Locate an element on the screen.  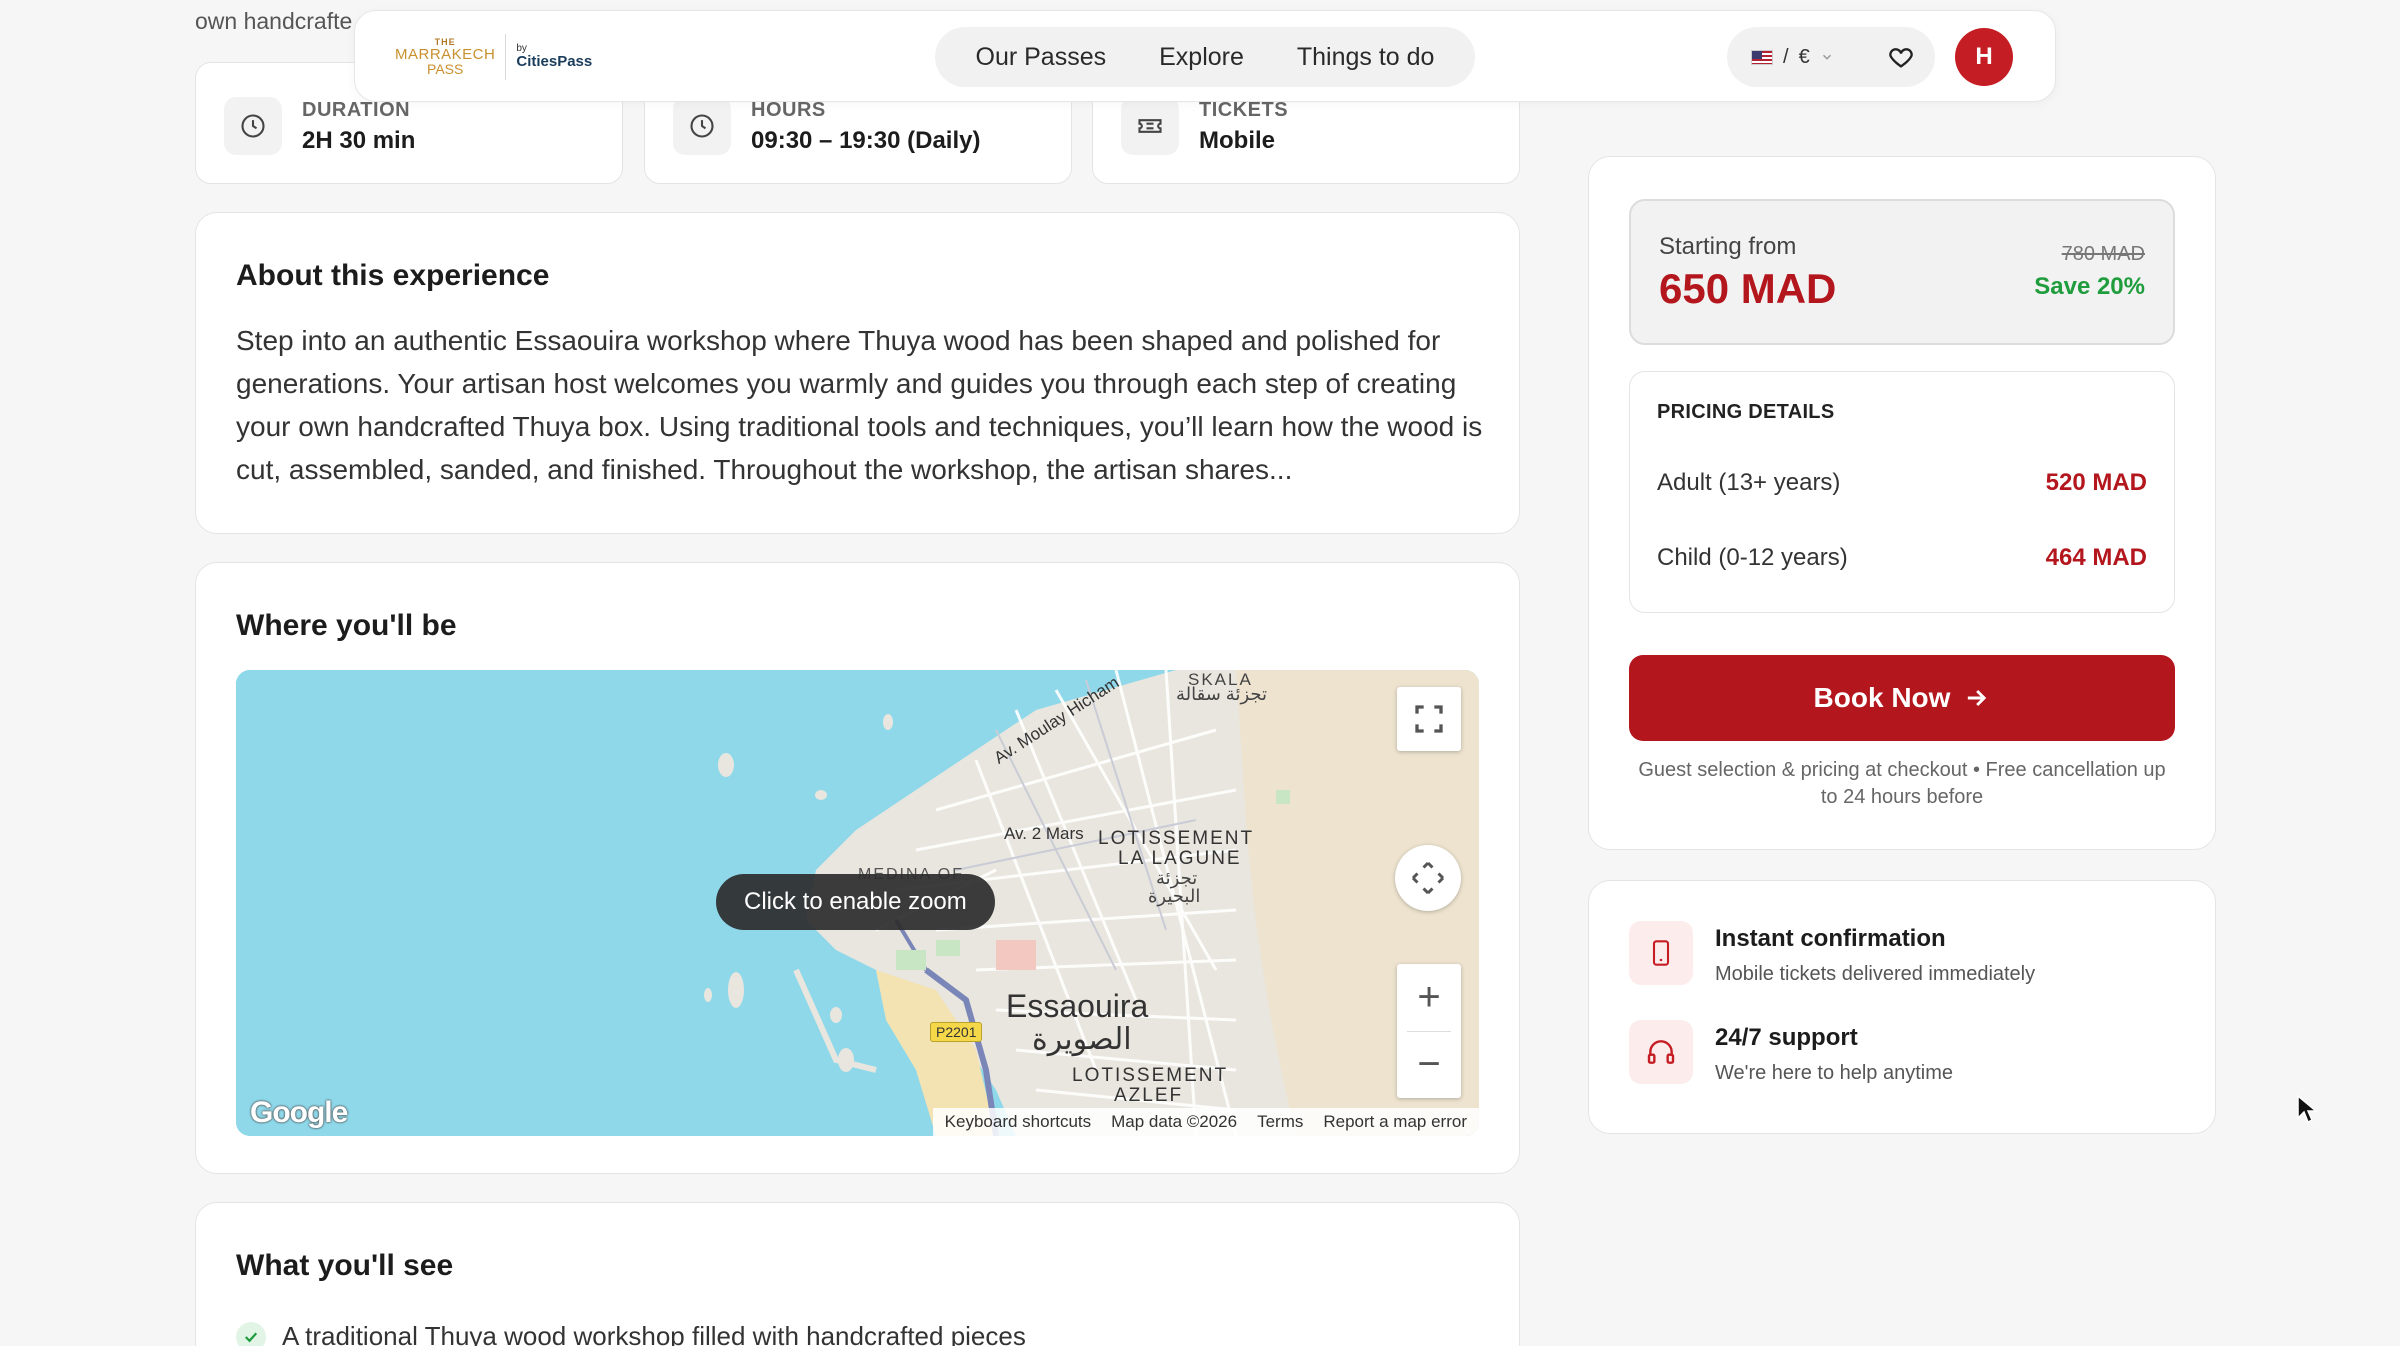
info-label: TICKETS is located at coordinates (1244, 110).